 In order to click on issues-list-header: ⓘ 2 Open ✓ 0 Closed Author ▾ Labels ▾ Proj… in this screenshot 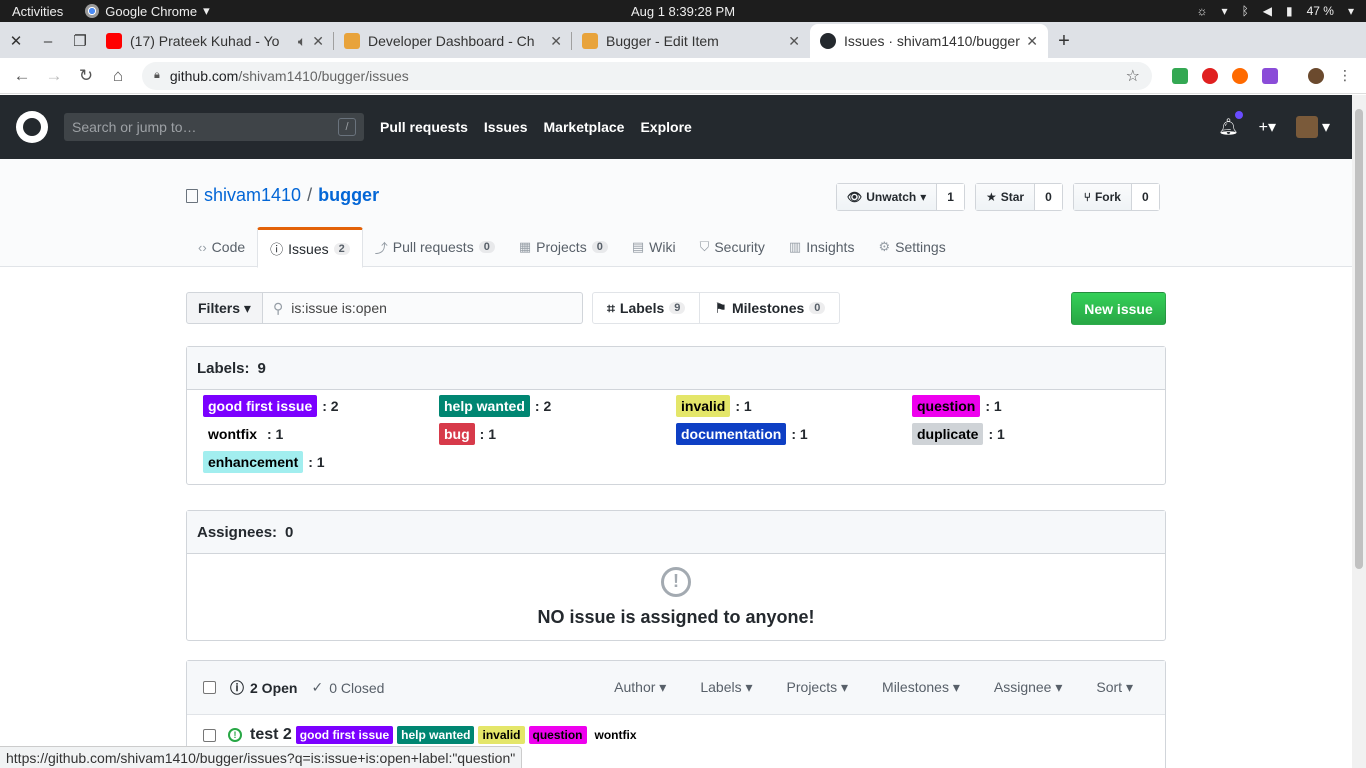, I will do `click(676, 688)`.